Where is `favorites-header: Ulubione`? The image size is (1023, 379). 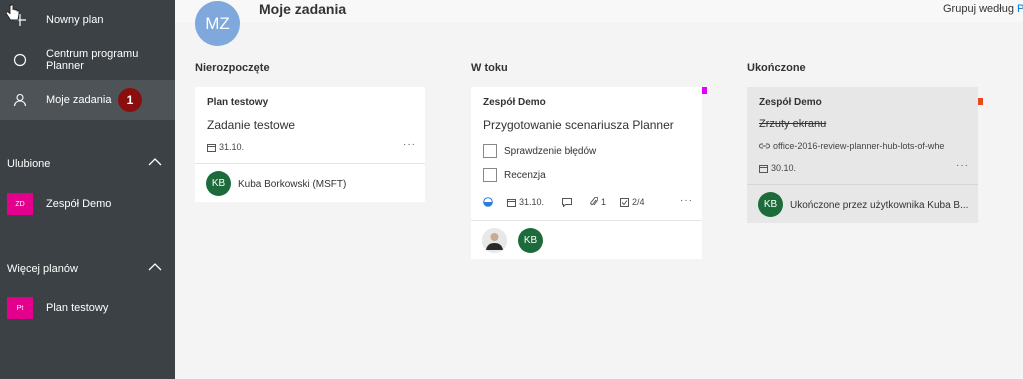 favorites-header: Ulubione is located at coordinates (29, 164).